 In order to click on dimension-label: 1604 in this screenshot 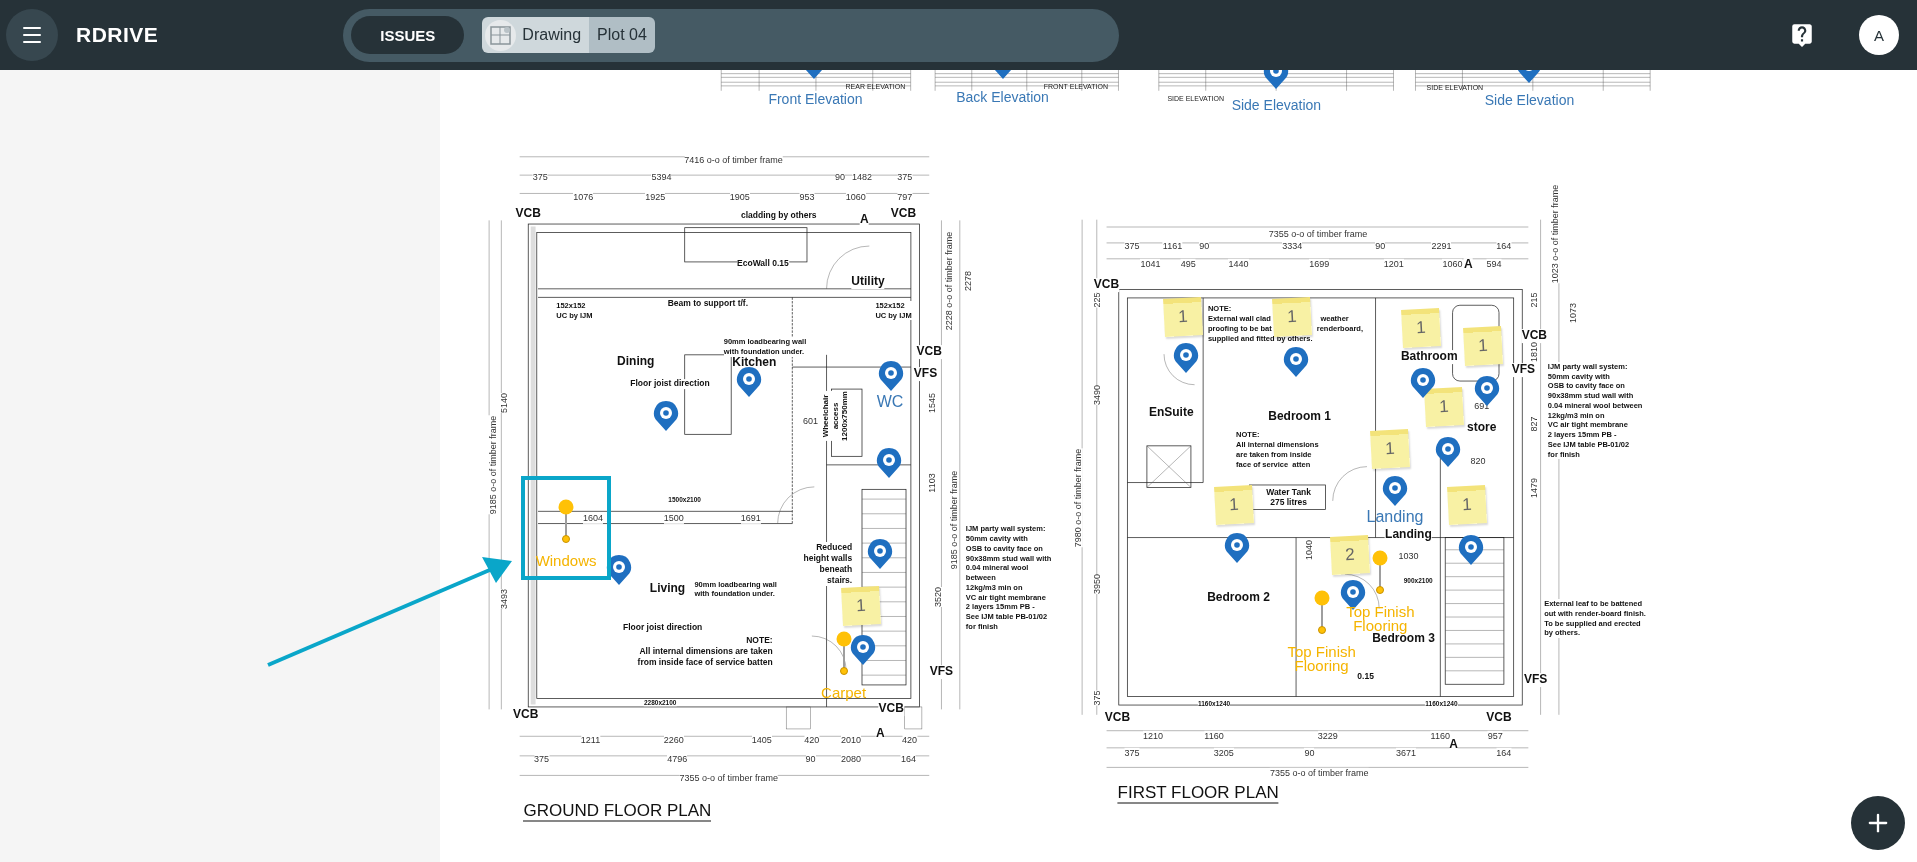, I will do `click(592, 518)`.